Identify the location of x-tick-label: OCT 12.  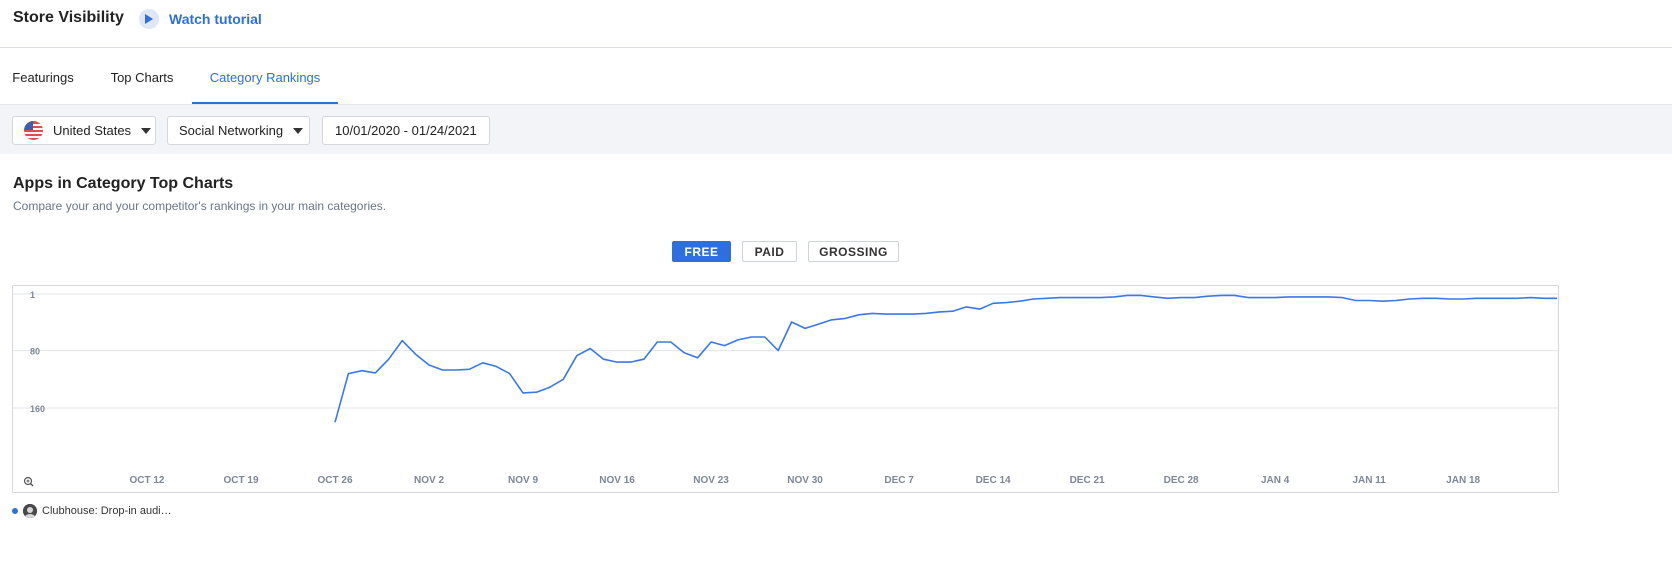
(146, 480).